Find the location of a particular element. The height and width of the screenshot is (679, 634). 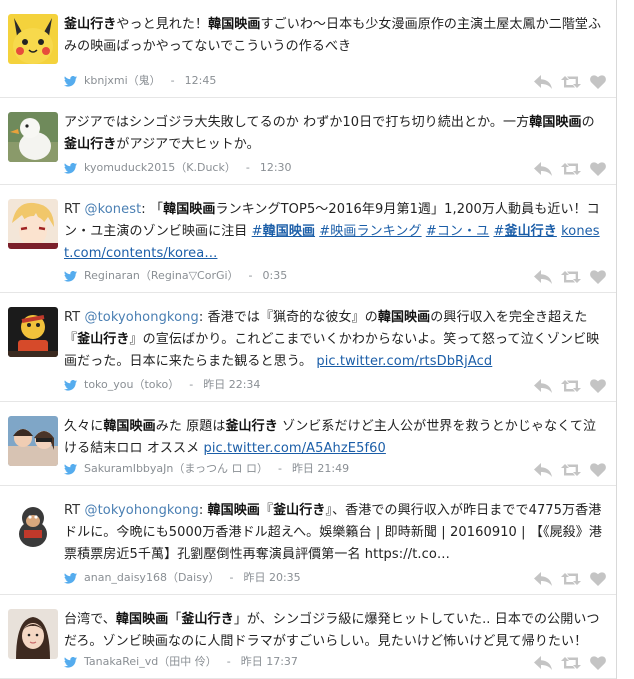

tweet-text-segment: がアジアで大ヒットか。 is located at coordinates (188, 144).